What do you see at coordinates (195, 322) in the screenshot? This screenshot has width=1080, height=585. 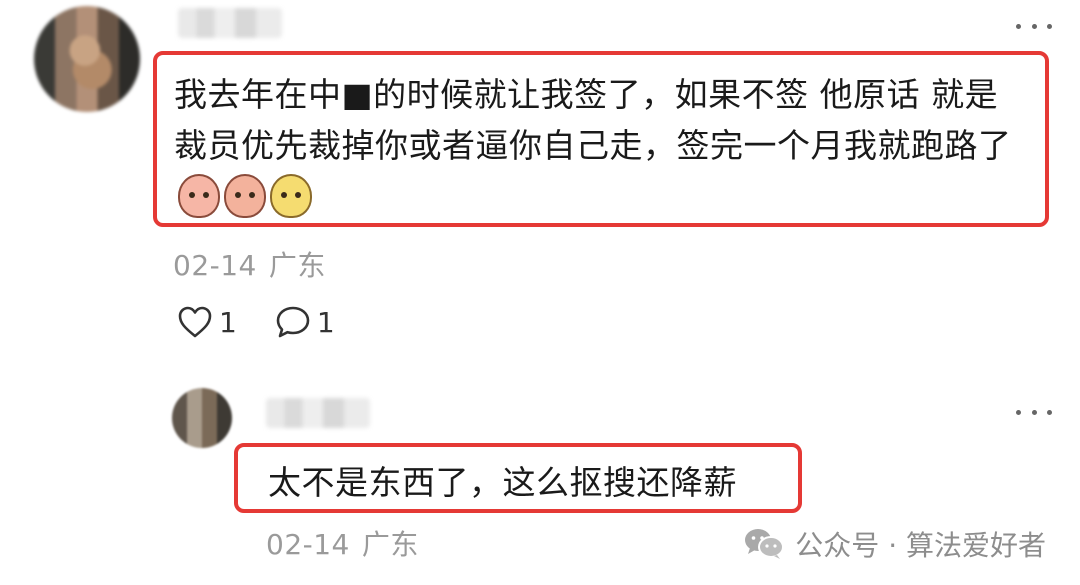 I see `heart-icon` at bounding box center [195, 322].